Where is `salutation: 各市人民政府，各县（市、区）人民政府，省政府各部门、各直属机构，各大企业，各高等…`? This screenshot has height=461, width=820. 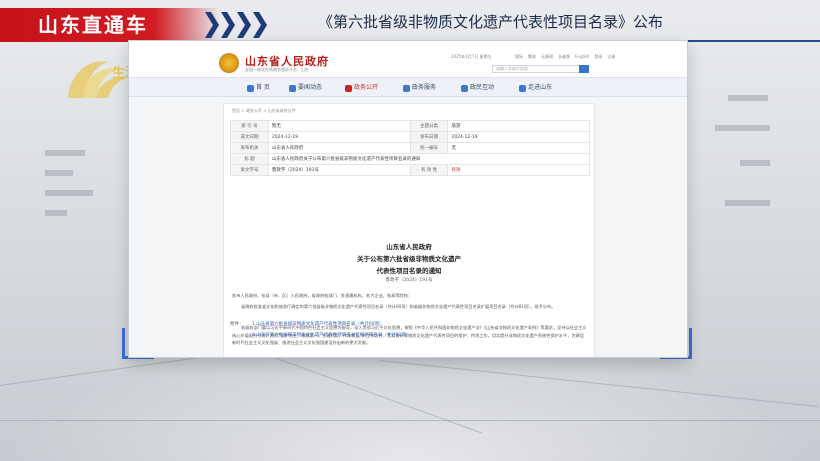
salutation: 各市人民政府，各县（市、区）人民政府，省政府各部门、各直属机构，各大企业，各高等… is located at coordinates (322, 295).